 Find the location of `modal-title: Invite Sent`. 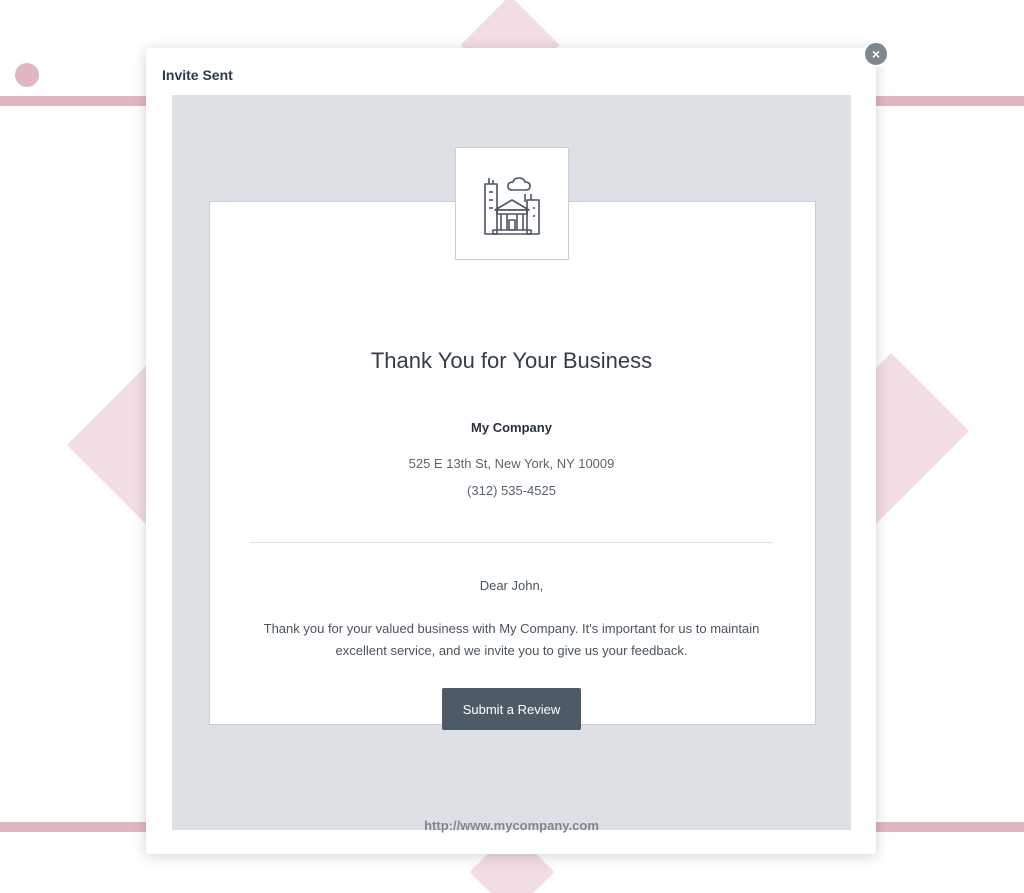

modal-title: Invite Sent is located at coordinates (197, 75).